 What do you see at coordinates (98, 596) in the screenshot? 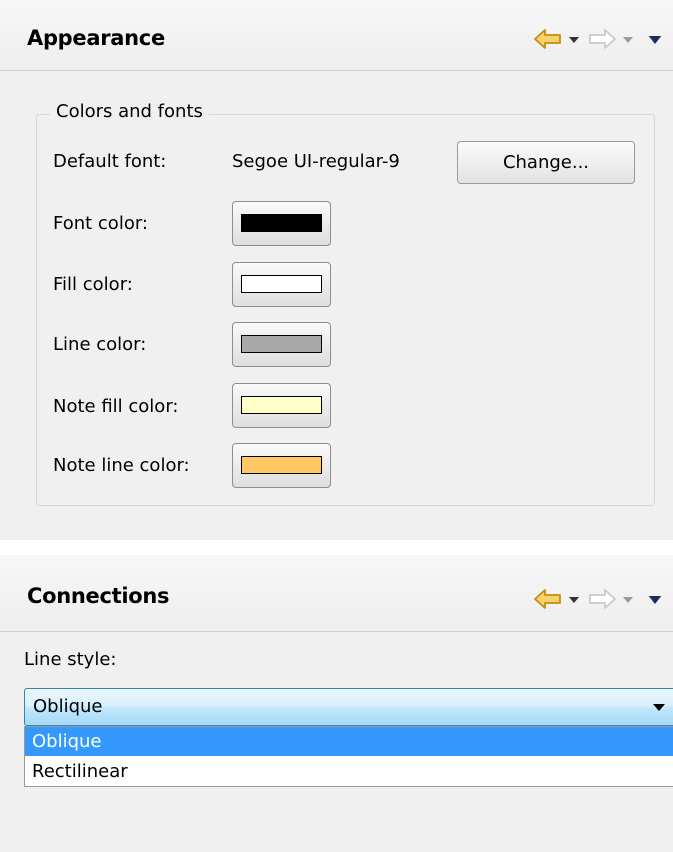
I see `connections-title: Connections` at bounding box center [98, 596].